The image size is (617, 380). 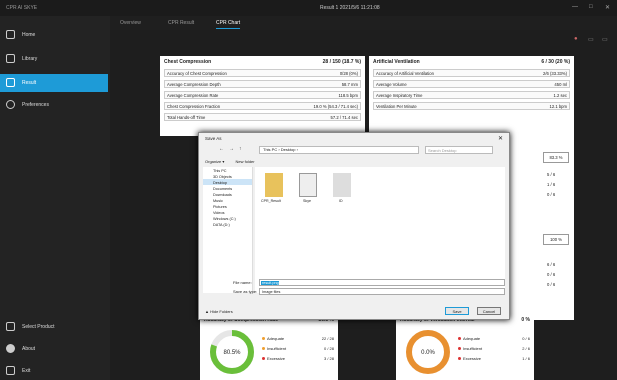 I want to click on legend-value: 3 / 28, so click(x=328, y=358).